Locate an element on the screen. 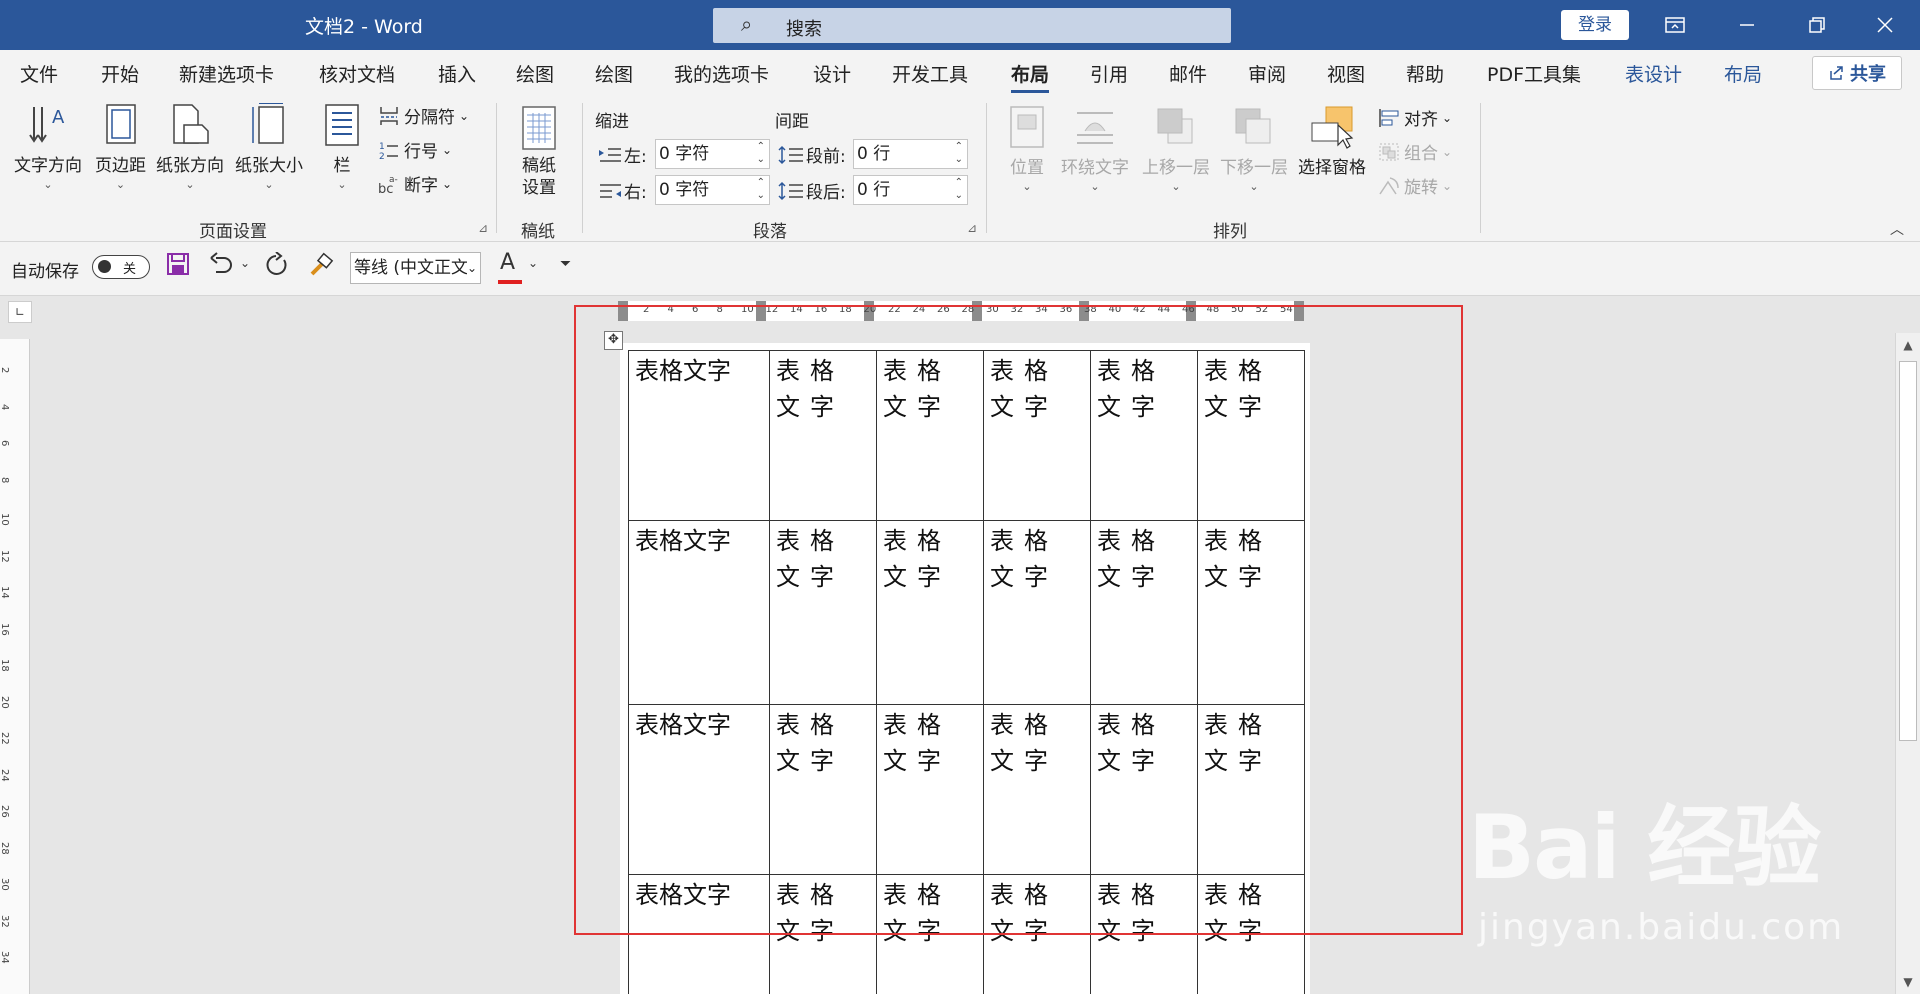 This screenshot has height=994, width=1920. manuscript-group-label: 稿纸 is located at coordinates (538, 232).